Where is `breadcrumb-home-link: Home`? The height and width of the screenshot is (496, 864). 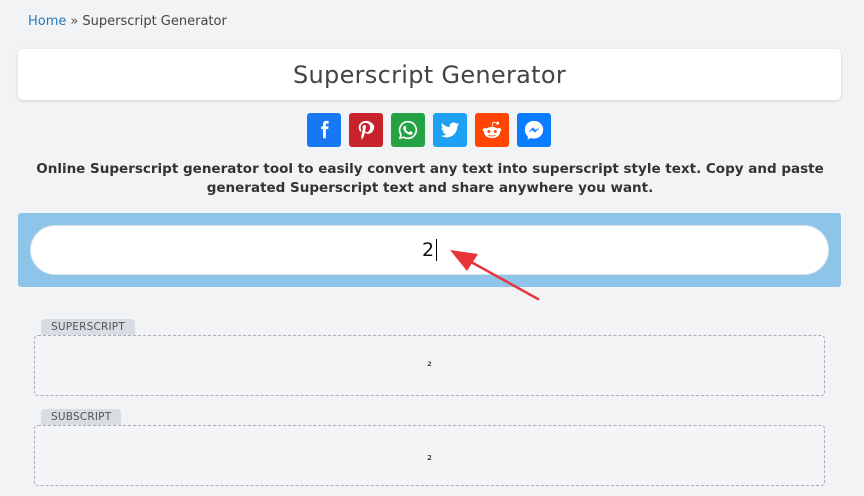 breadcrumb-home-link: Home is located at coordinates (47, 21).